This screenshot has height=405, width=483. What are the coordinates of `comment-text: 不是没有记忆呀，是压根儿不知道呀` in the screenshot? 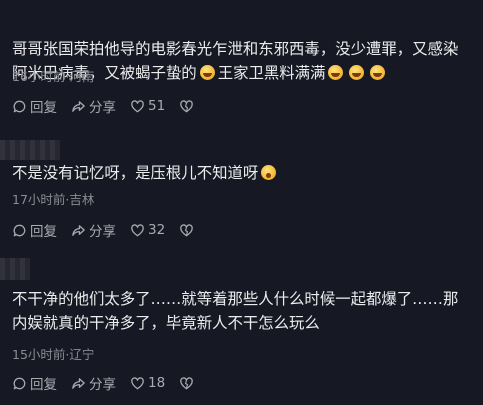 It's located at (242, 173).